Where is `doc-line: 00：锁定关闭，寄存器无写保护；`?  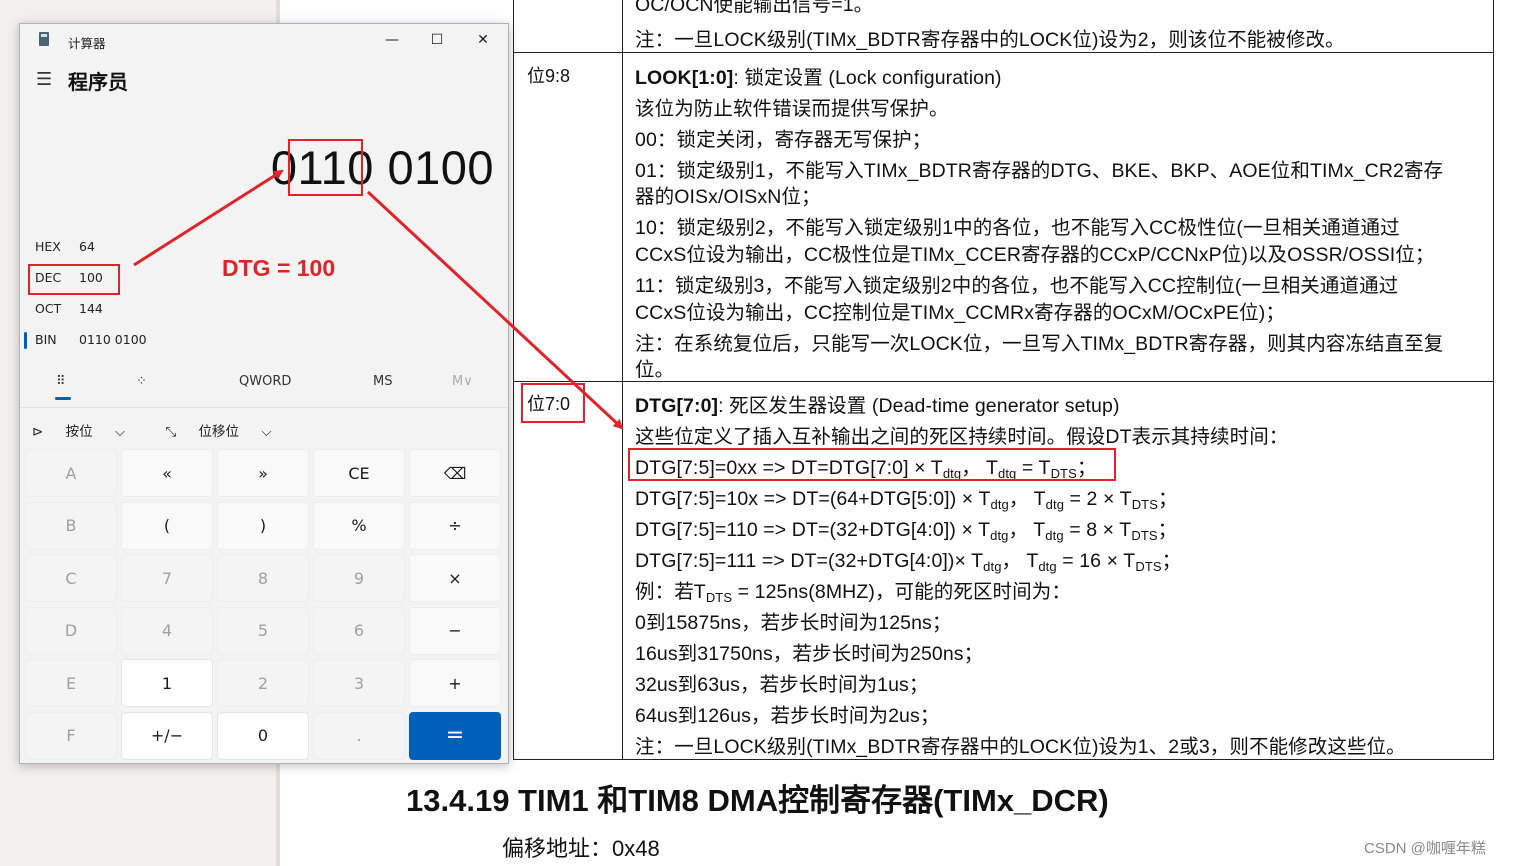 doc-line: 00：锁定关闭，寄存器无写保护； is located at coordinates (783, 140).